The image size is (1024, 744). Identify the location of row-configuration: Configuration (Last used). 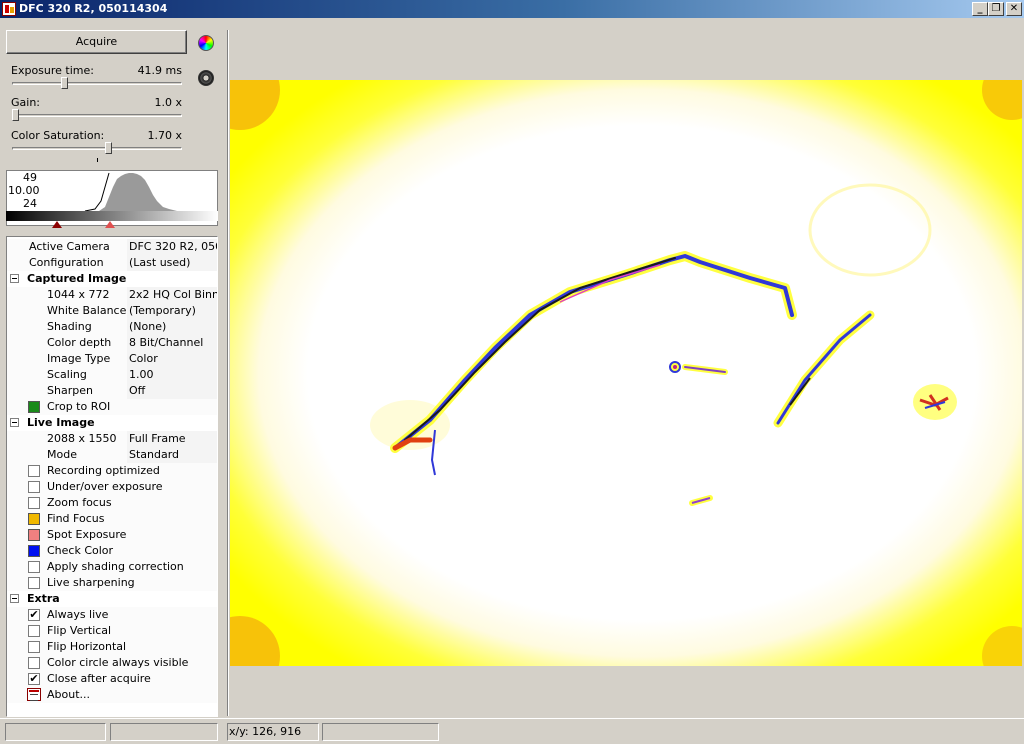
(112, 263).